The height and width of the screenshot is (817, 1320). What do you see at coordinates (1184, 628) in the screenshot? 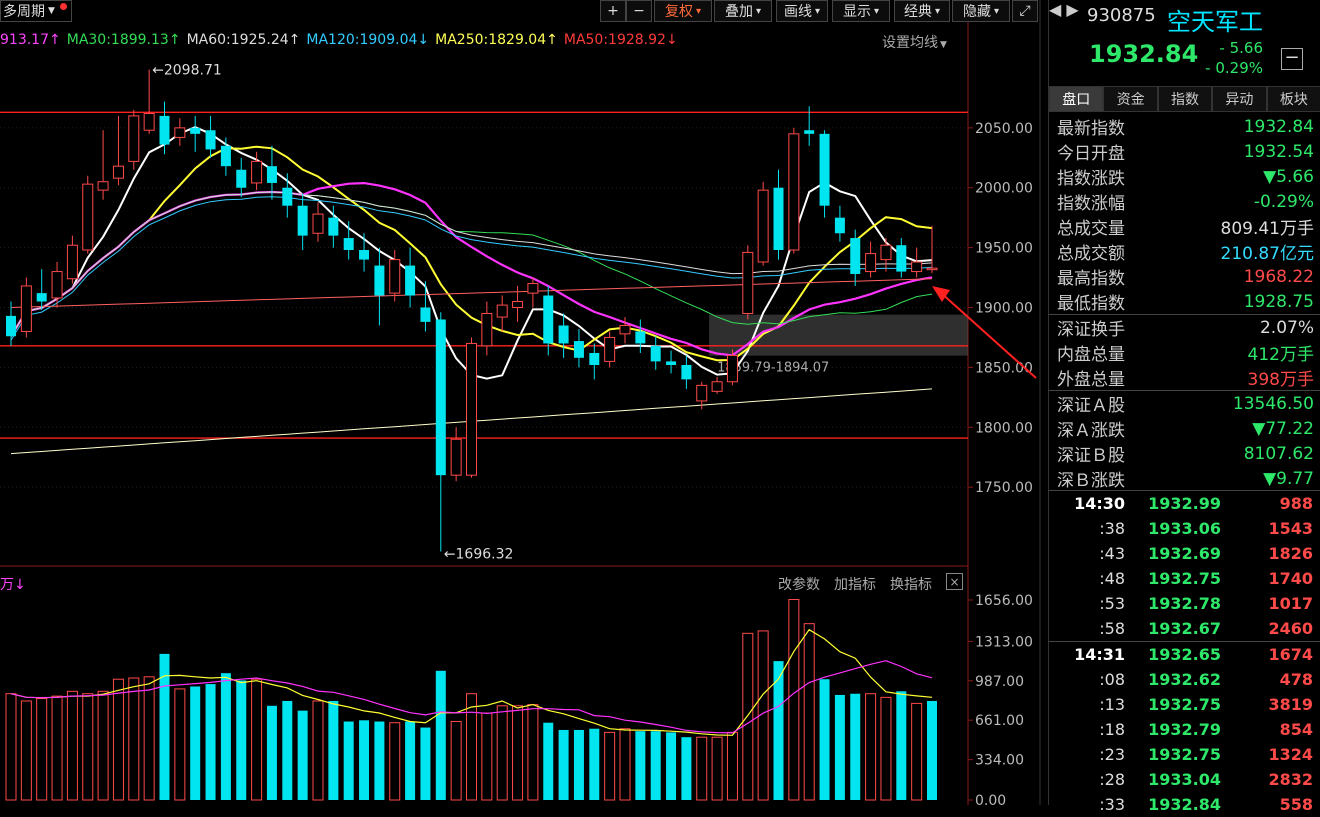
I see `tick-row: :58 1932.67 2460` at bounding box center [1184, 628].